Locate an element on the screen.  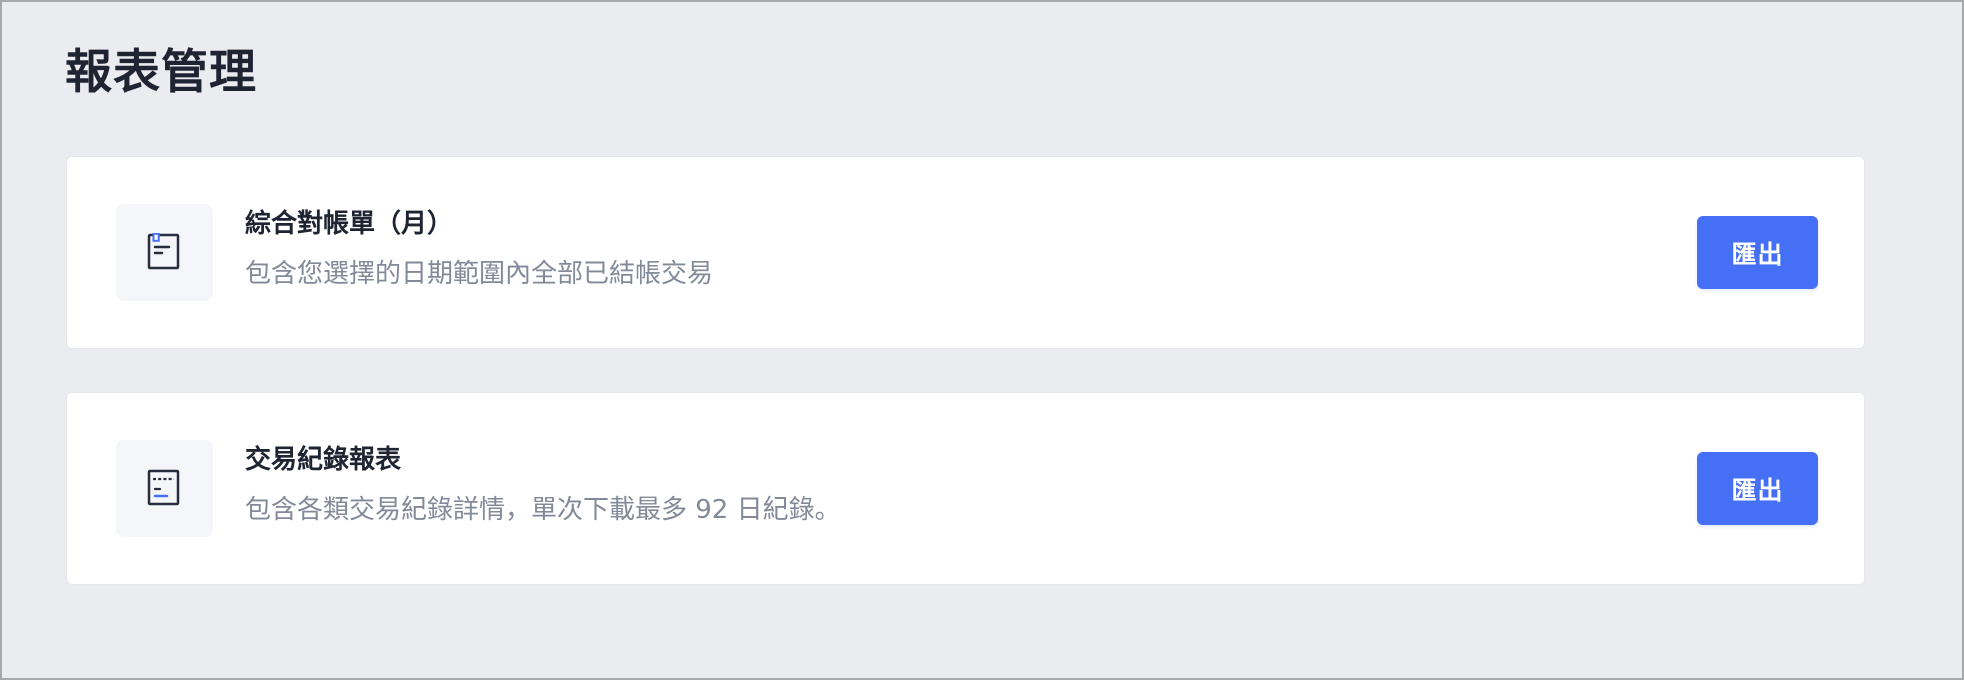
transaction-report-icon is located at coordinates (164, 488).